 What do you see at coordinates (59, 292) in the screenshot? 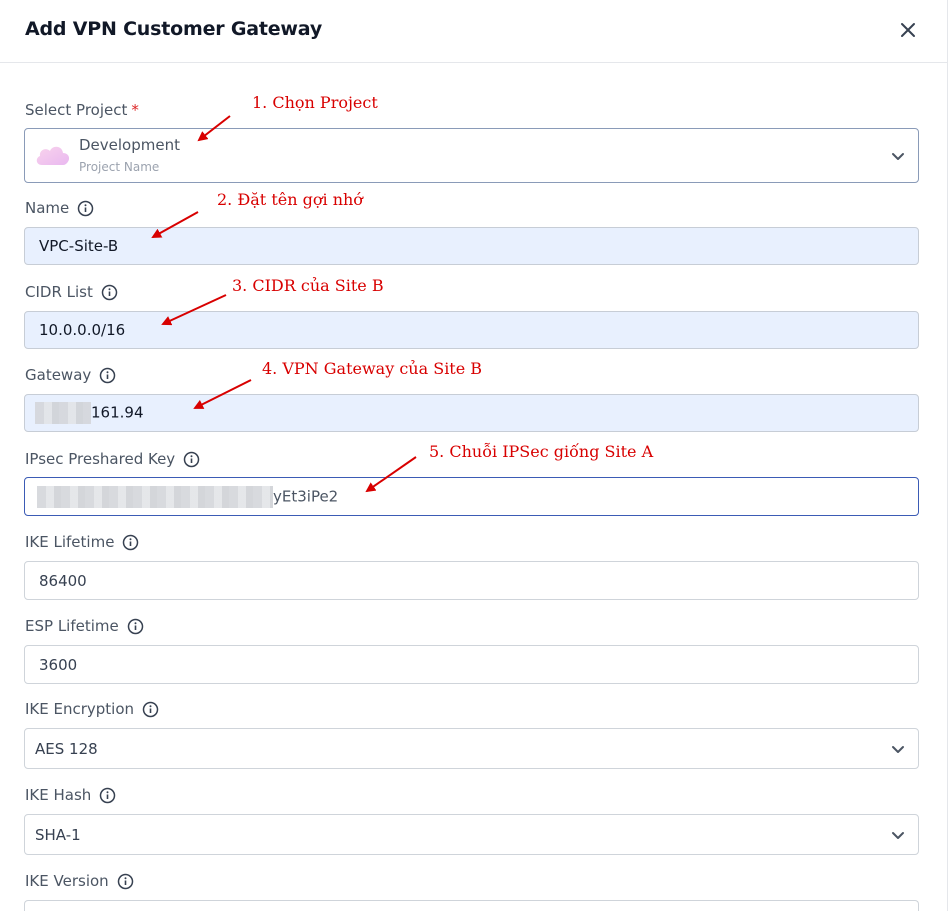
I see `cidr-label-text: CIDR List` at bounding box center [59, 292].